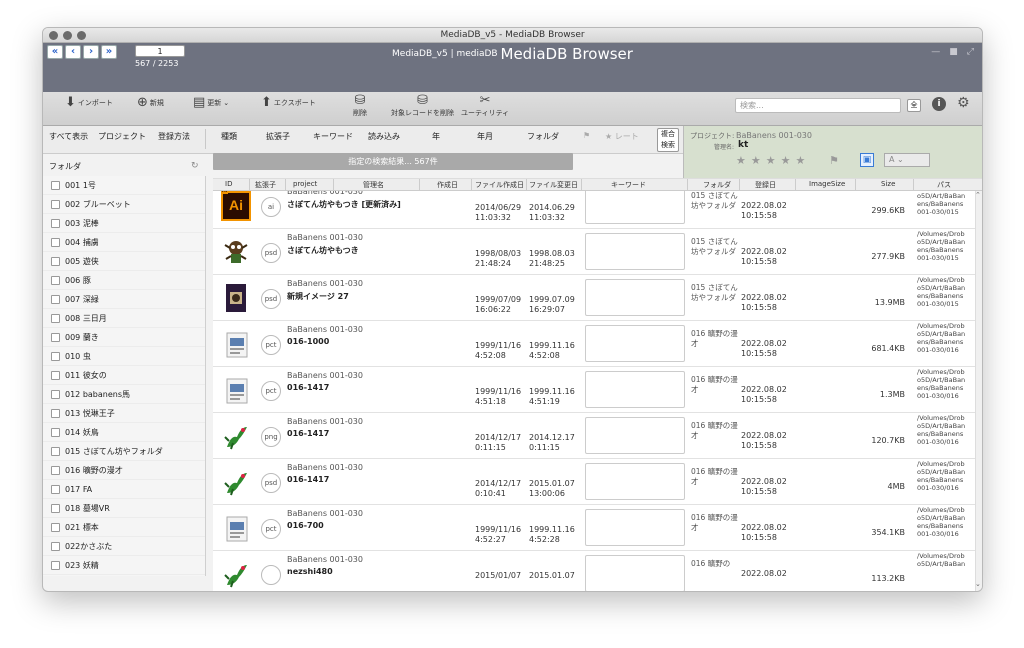 This screenshot has height=648, width=1024. I want to click on refresh-icon: ↻, so click(195, 166).